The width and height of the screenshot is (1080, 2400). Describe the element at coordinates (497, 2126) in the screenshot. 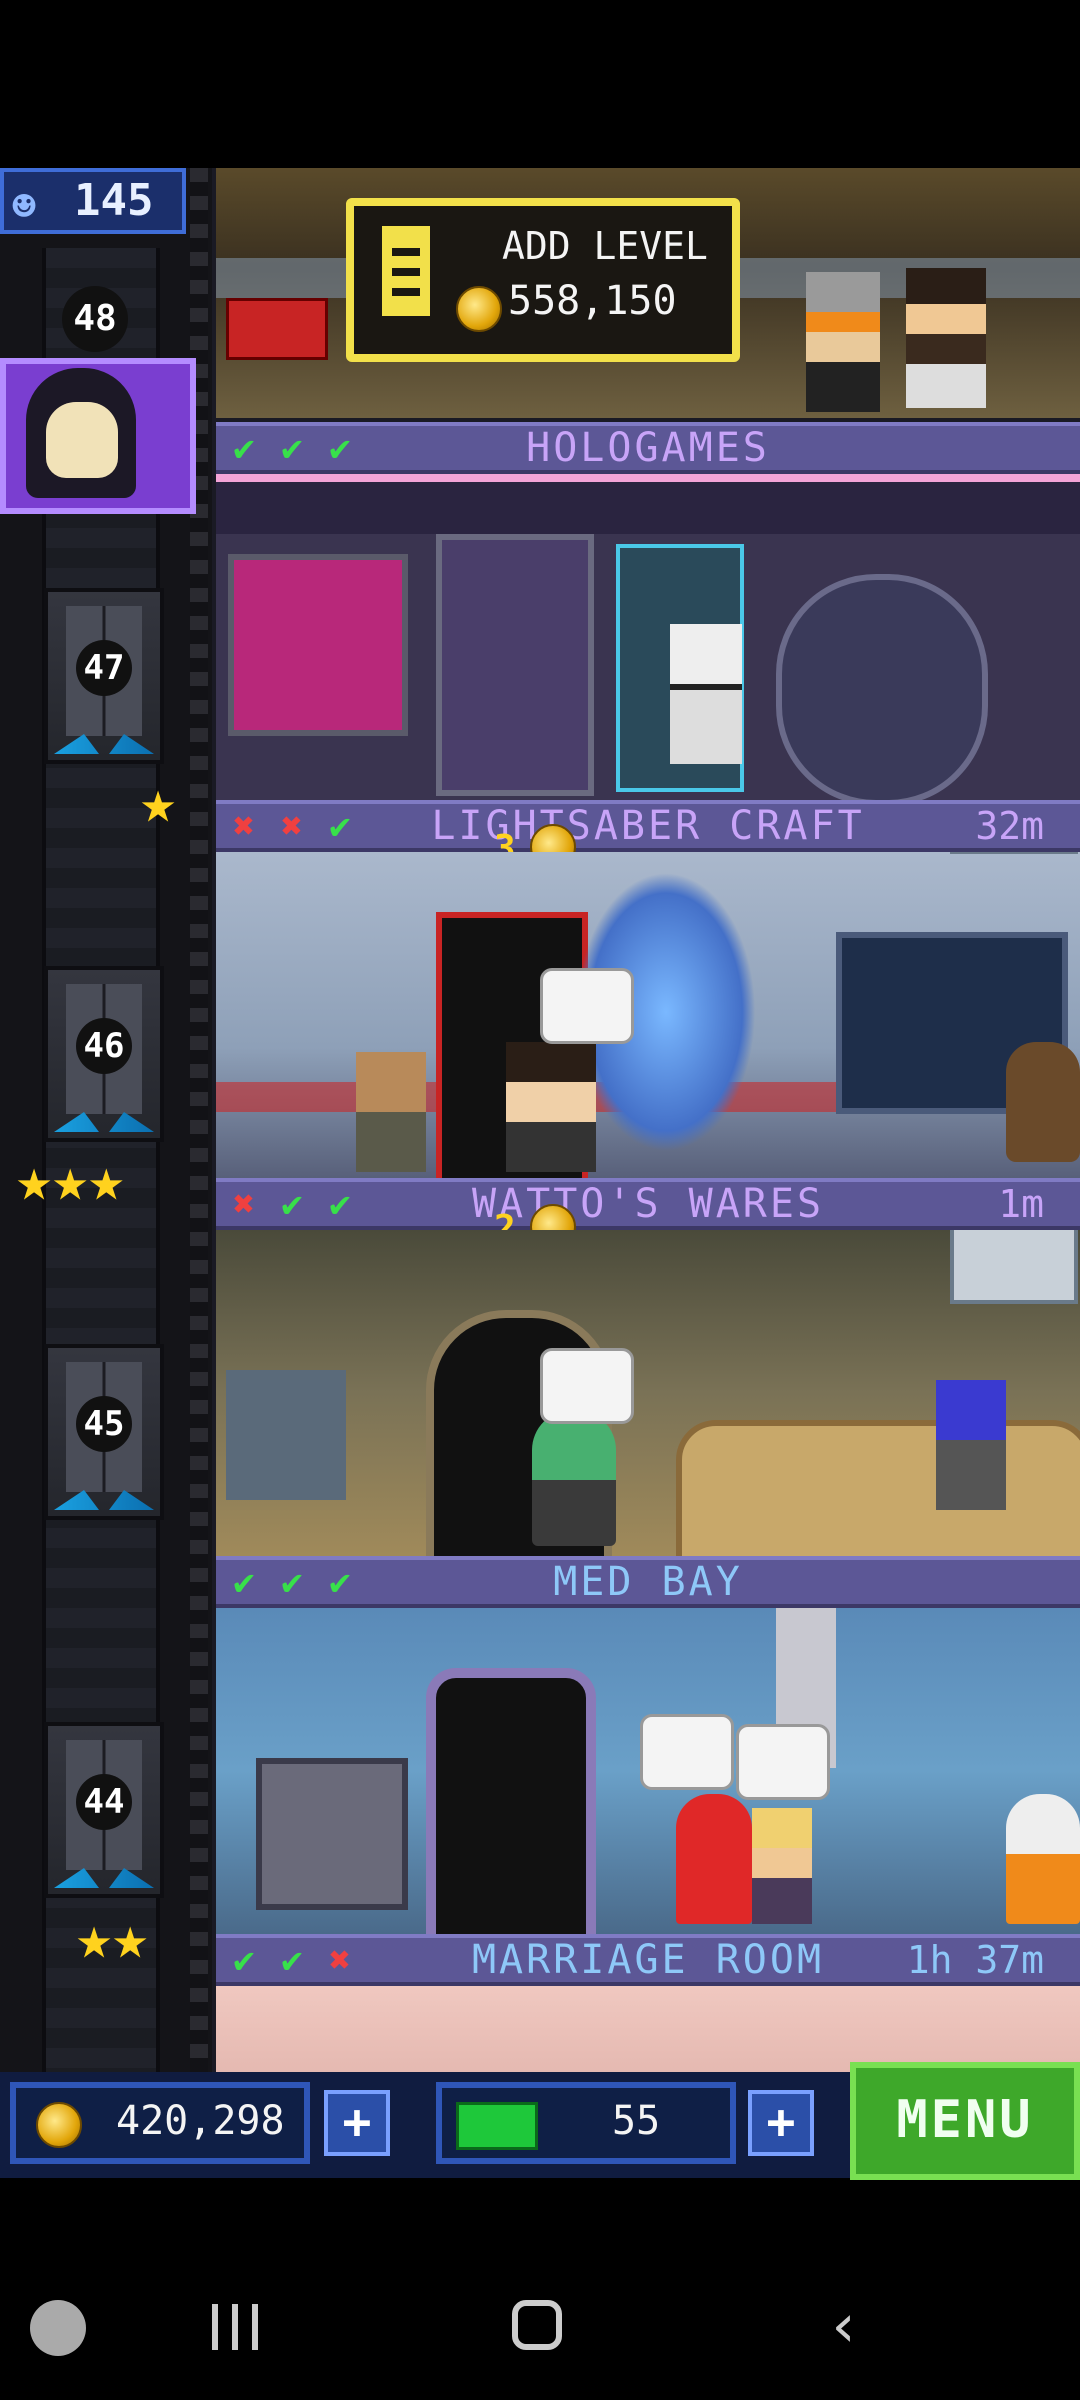

I see `bux-icon` at that location.